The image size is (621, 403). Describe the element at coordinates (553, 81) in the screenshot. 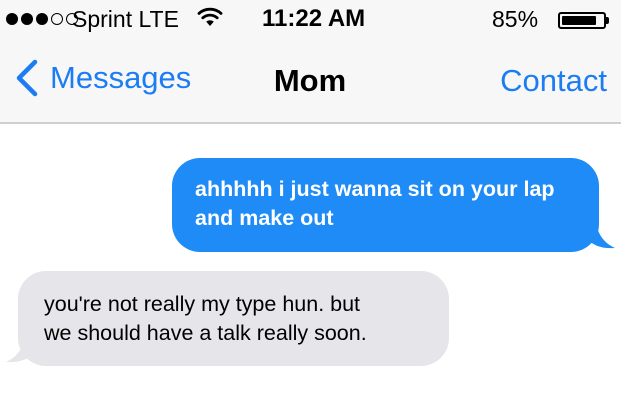

I see `contact-button: Contact` at that location.